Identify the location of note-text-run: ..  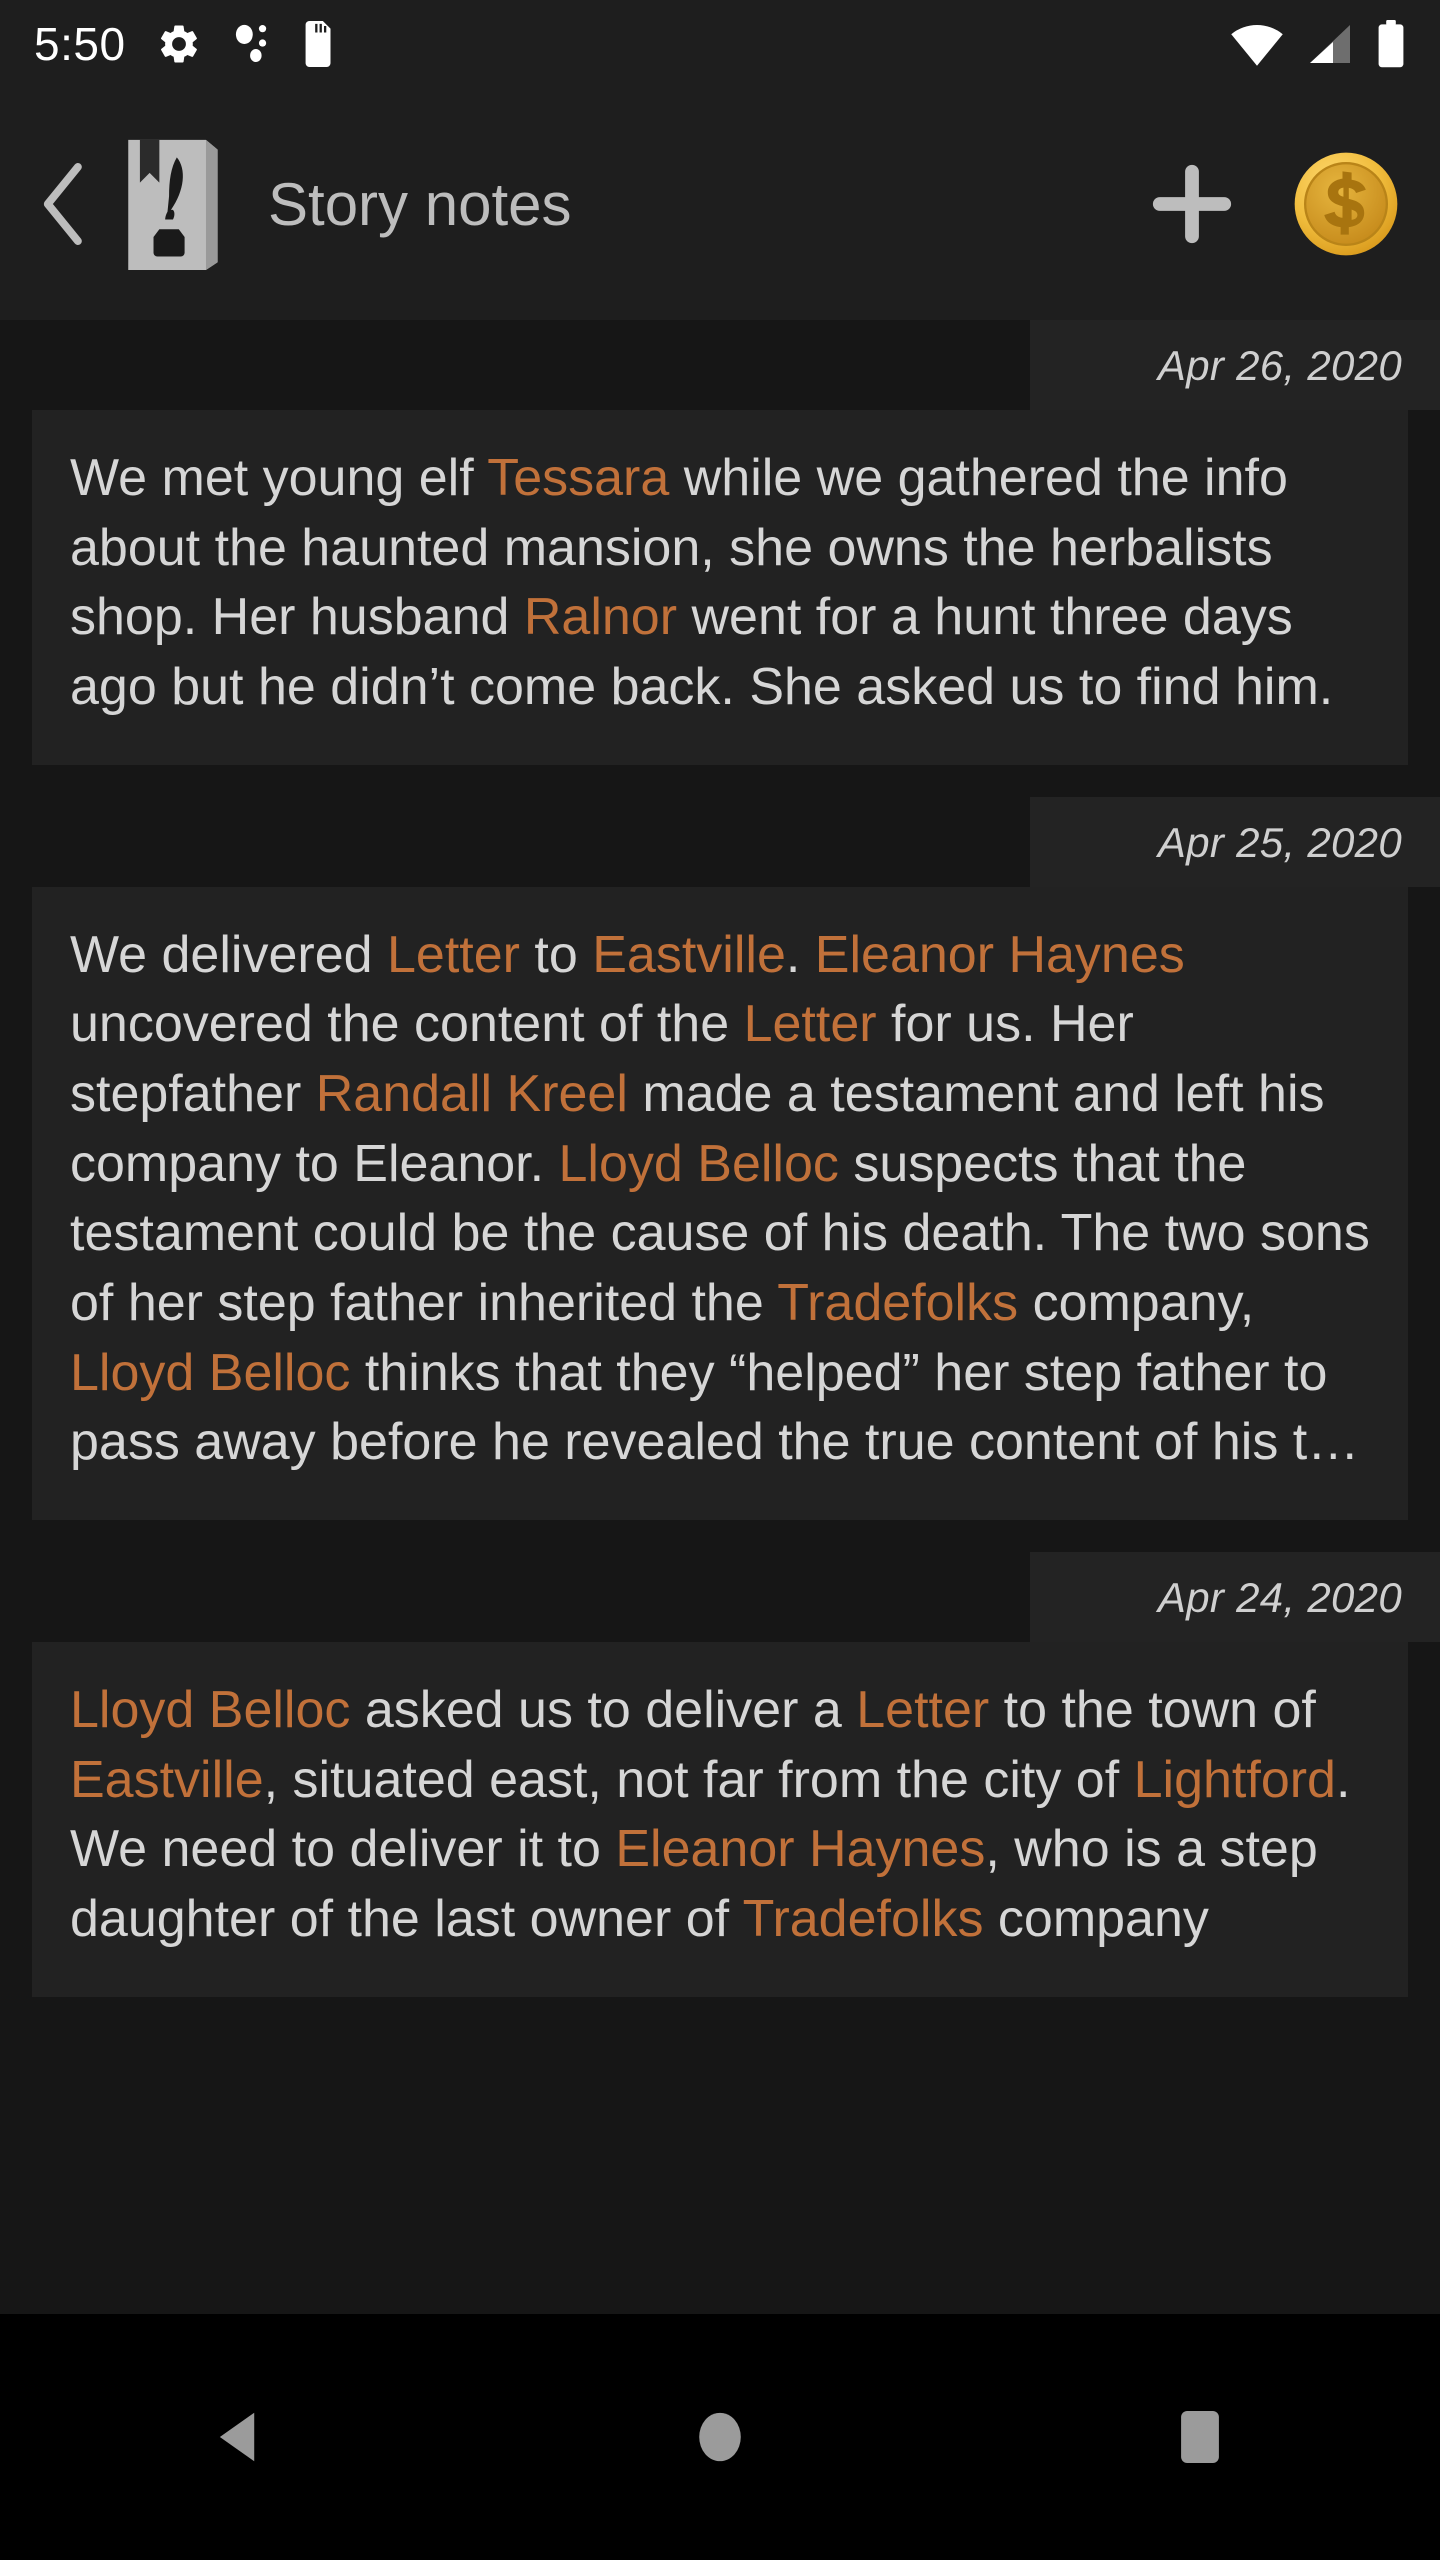
(800, 954).